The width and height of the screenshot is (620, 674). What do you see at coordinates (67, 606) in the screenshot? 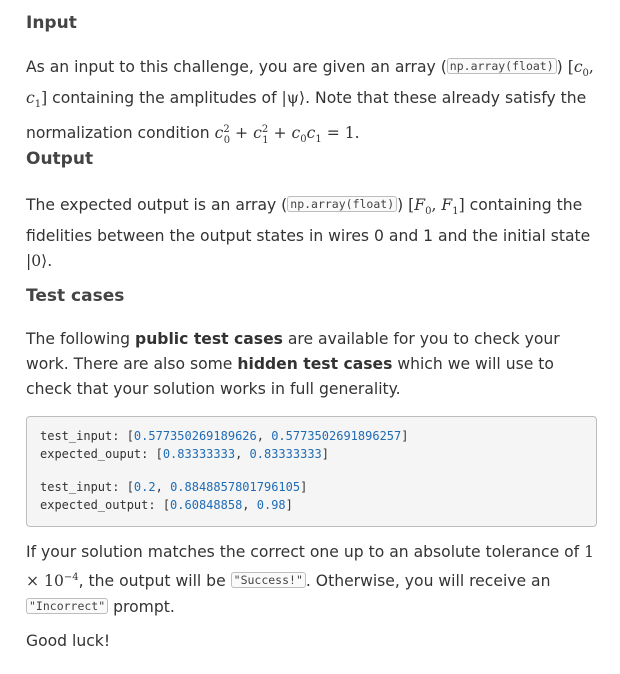
I see `incorrect-code: "Incorrect"` at bounding box center [67, 606].